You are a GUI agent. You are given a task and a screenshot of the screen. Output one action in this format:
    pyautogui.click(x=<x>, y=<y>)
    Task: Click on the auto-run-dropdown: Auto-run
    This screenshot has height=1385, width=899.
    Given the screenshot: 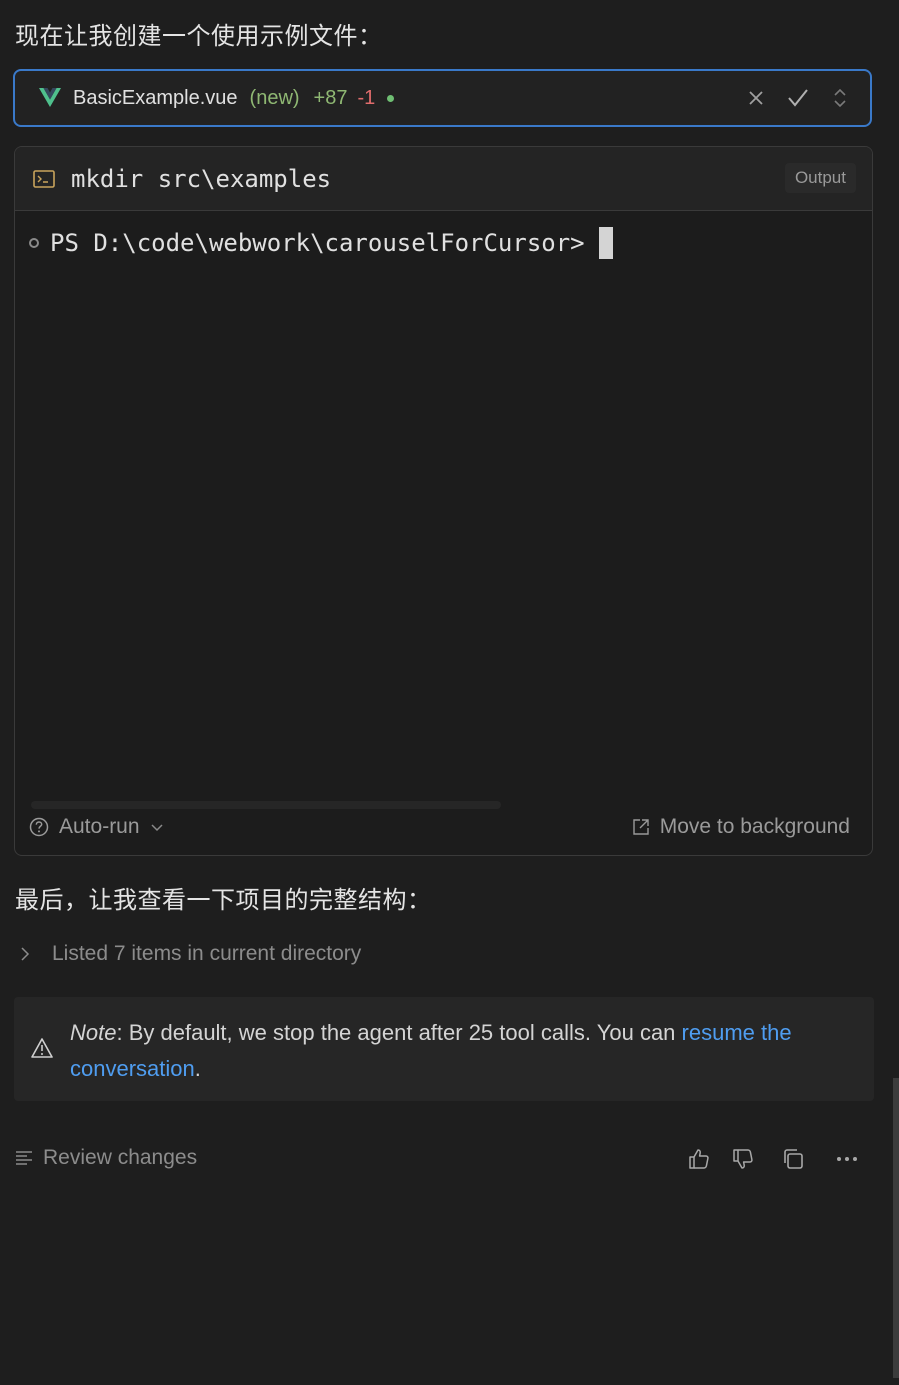 What is the action you would take?
    pyautogui.click(x=96, y=827)
    